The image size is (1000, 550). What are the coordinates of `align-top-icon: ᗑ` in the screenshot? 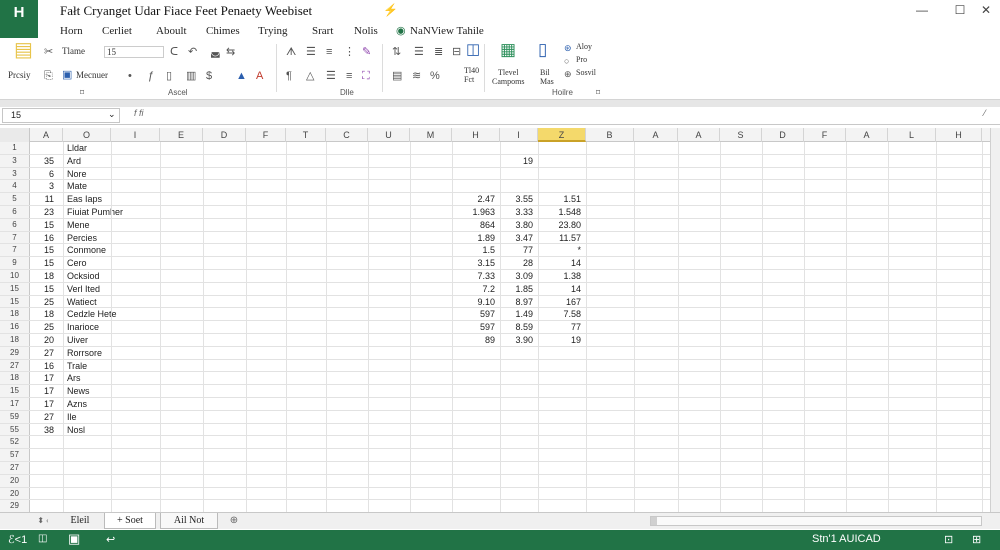 It's located at (291, 52).